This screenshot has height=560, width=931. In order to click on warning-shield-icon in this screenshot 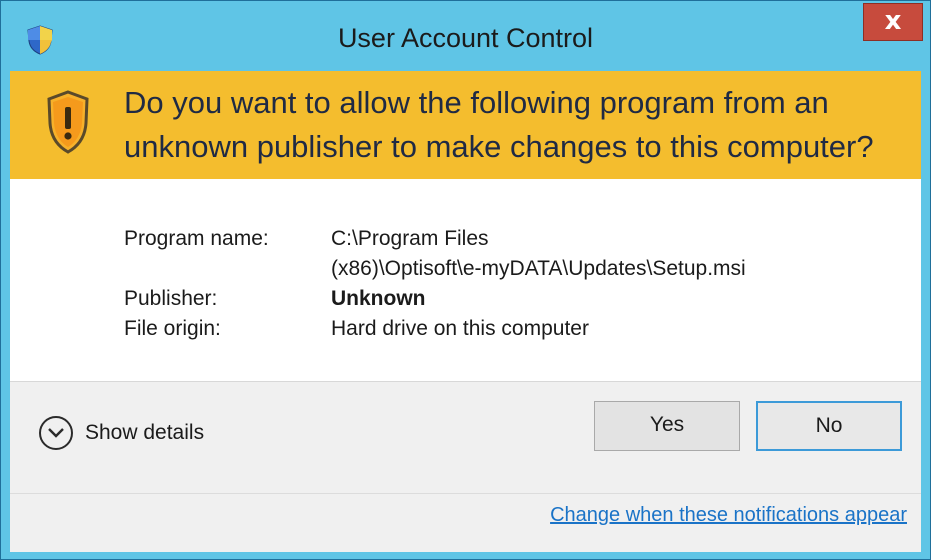, I will do `click(68, 122)`.